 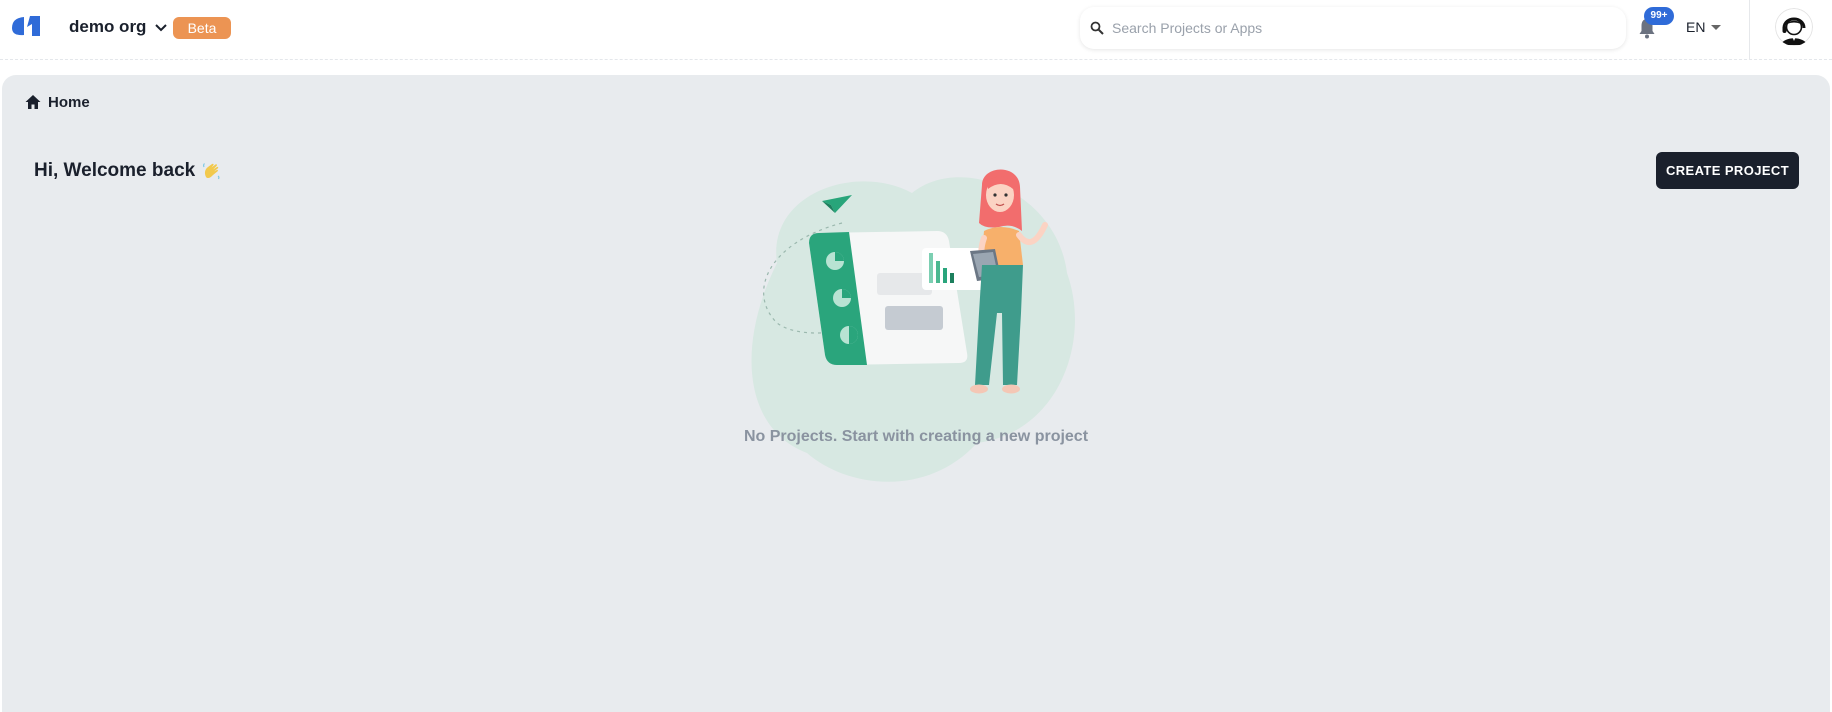 What do you see at coordinates (211, 171) in the screenshot?
I see `waving-hand-icon` at bounding box center [211, 171].